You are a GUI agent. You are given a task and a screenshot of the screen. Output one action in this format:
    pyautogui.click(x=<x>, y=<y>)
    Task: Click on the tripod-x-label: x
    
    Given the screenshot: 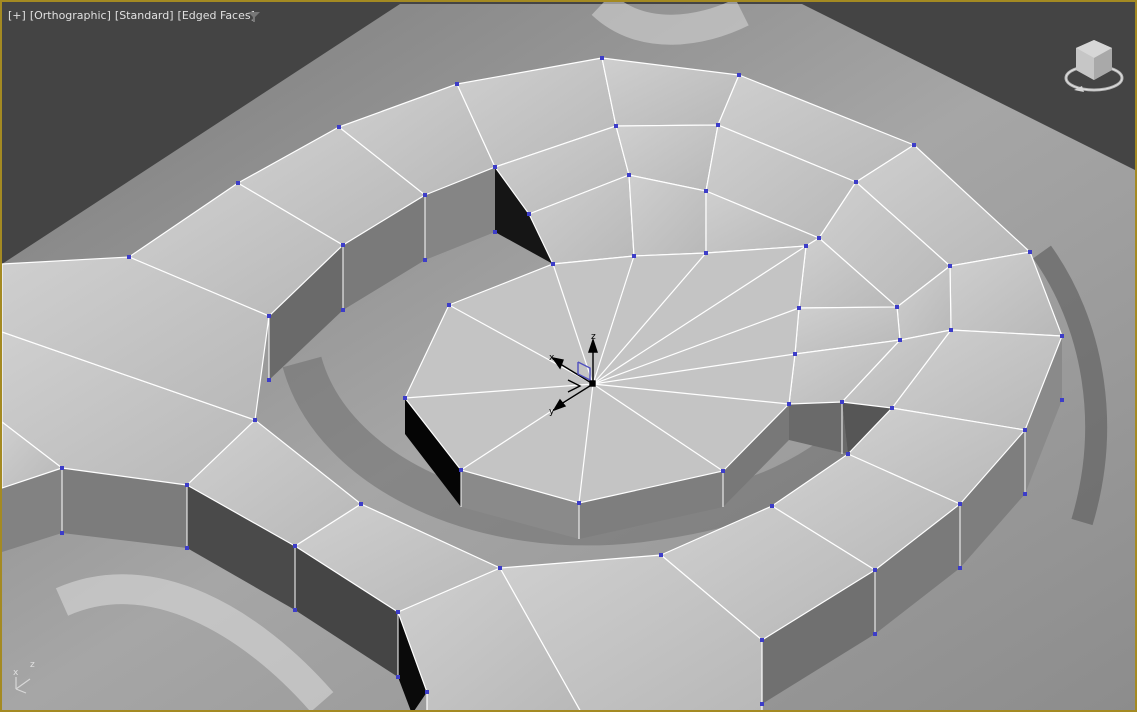 What is the action you would take?
    pyautogui.click(x=16, y=673)
    